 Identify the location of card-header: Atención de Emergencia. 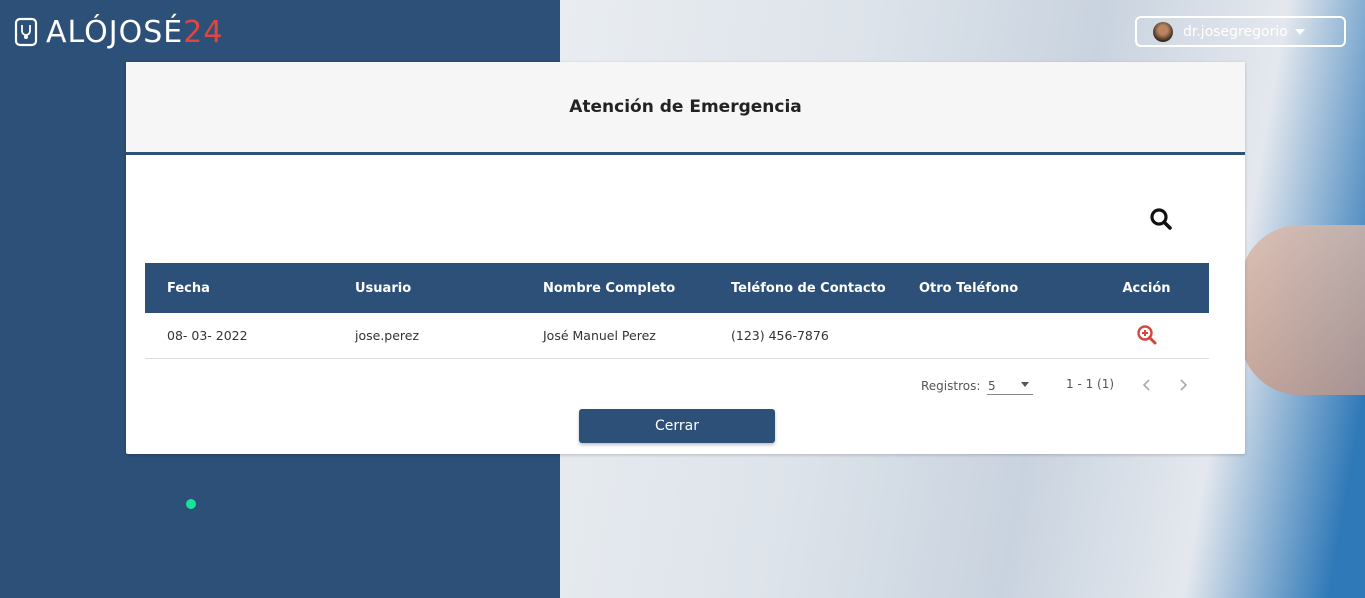
(685, 108).